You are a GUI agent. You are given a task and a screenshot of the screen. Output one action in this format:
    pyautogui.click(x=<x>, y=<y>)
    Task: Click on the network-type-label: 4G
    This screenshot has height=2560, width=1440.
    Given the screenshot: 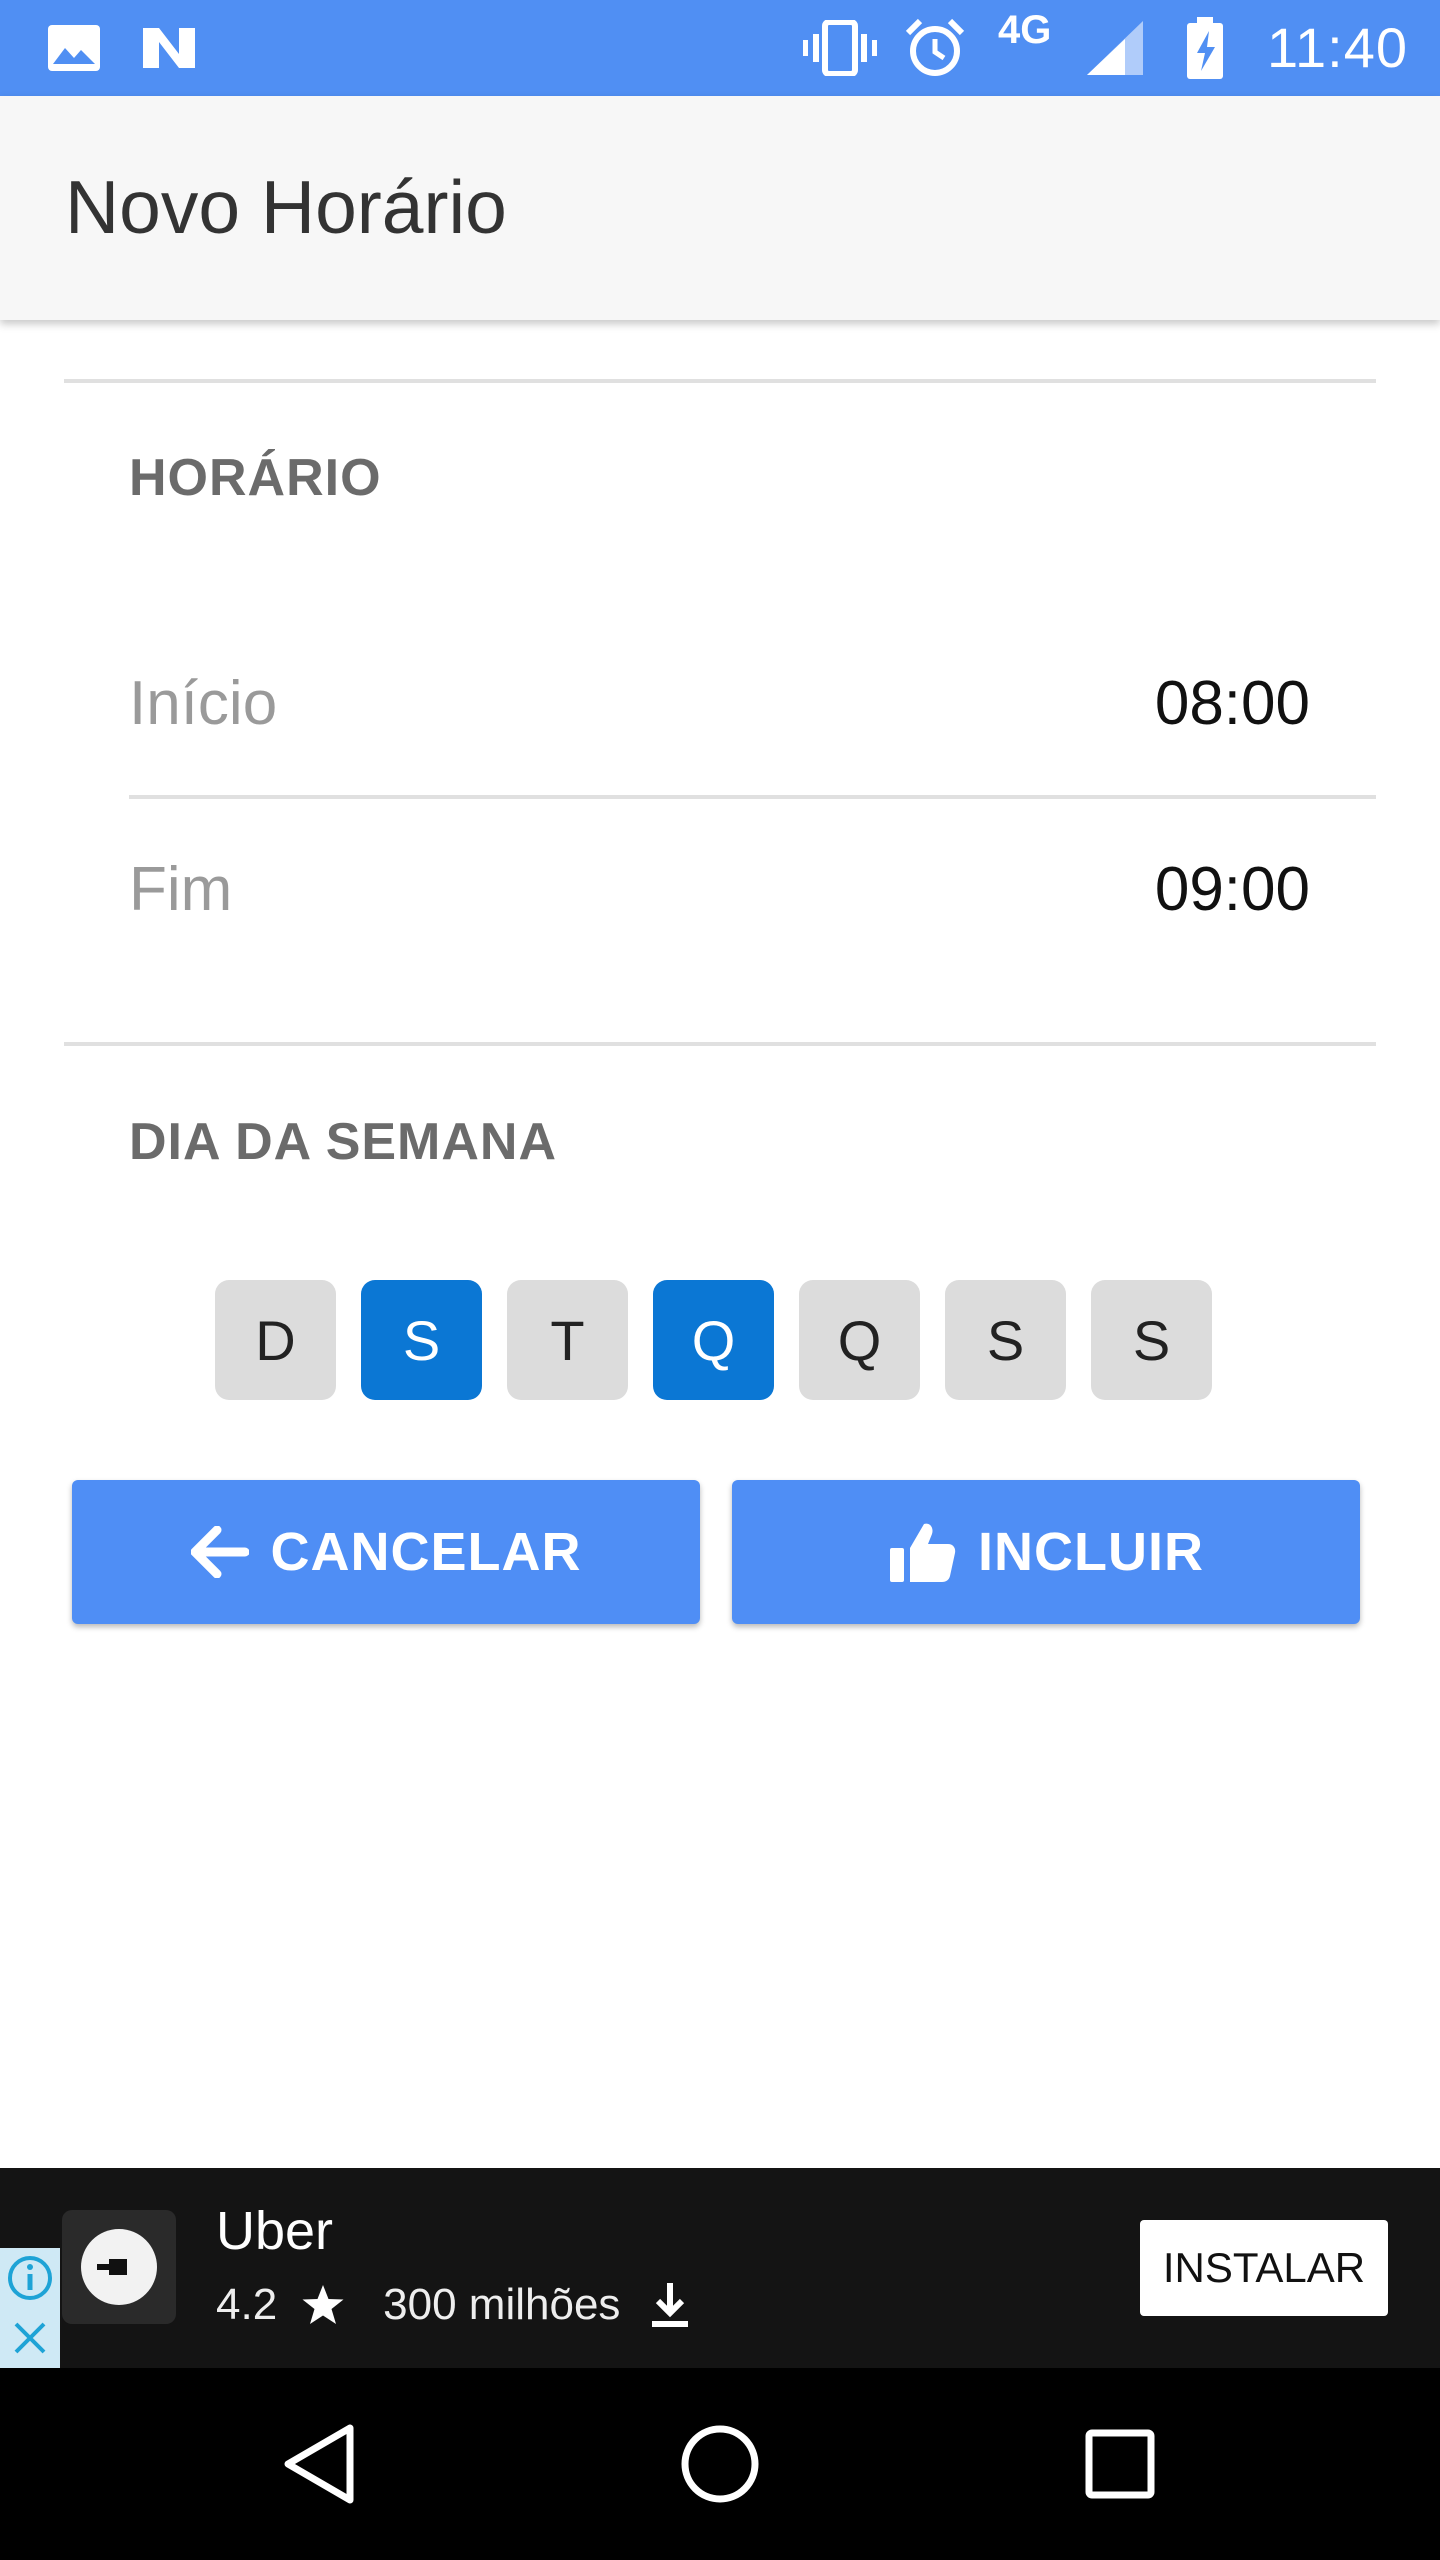 What is the action you would take?
    pyautogui.click(x=1025, y=30)
    